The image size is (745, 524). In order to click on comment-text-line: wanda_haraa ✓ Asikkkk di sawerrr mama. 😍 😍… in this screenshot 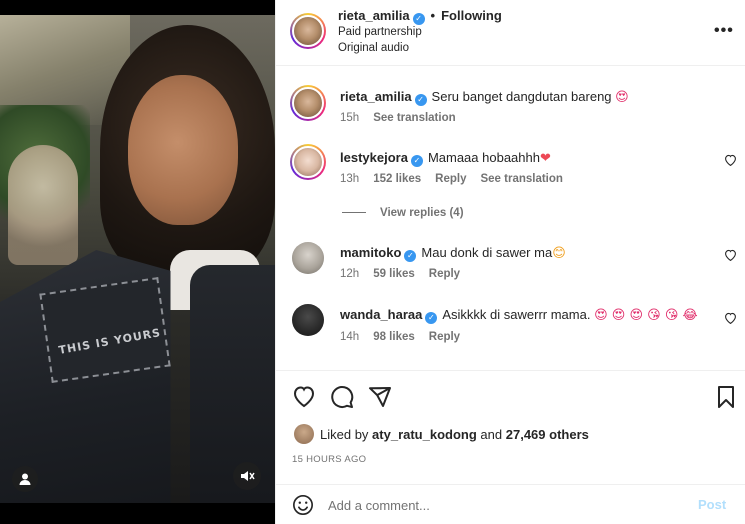, I will do `click(519, 315)`.